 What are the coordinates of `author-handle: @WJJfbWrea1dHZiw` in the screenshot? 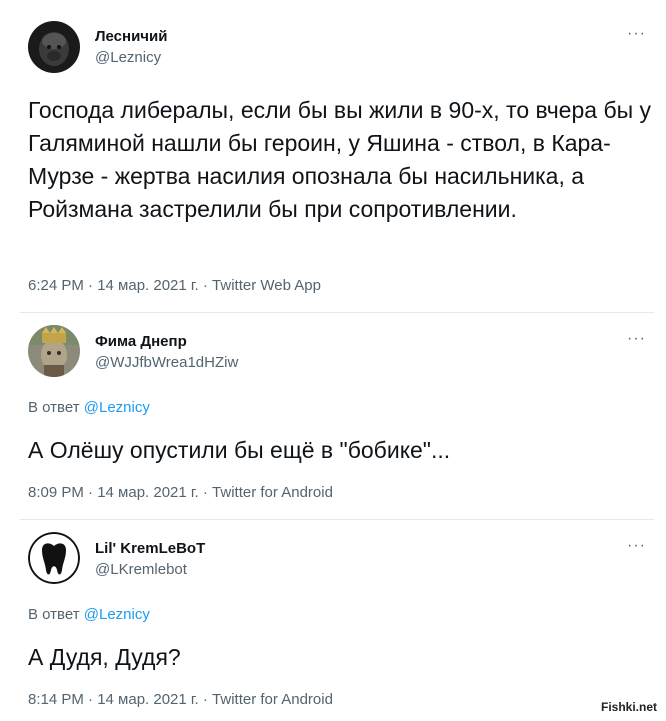 It's located at (166, 362).